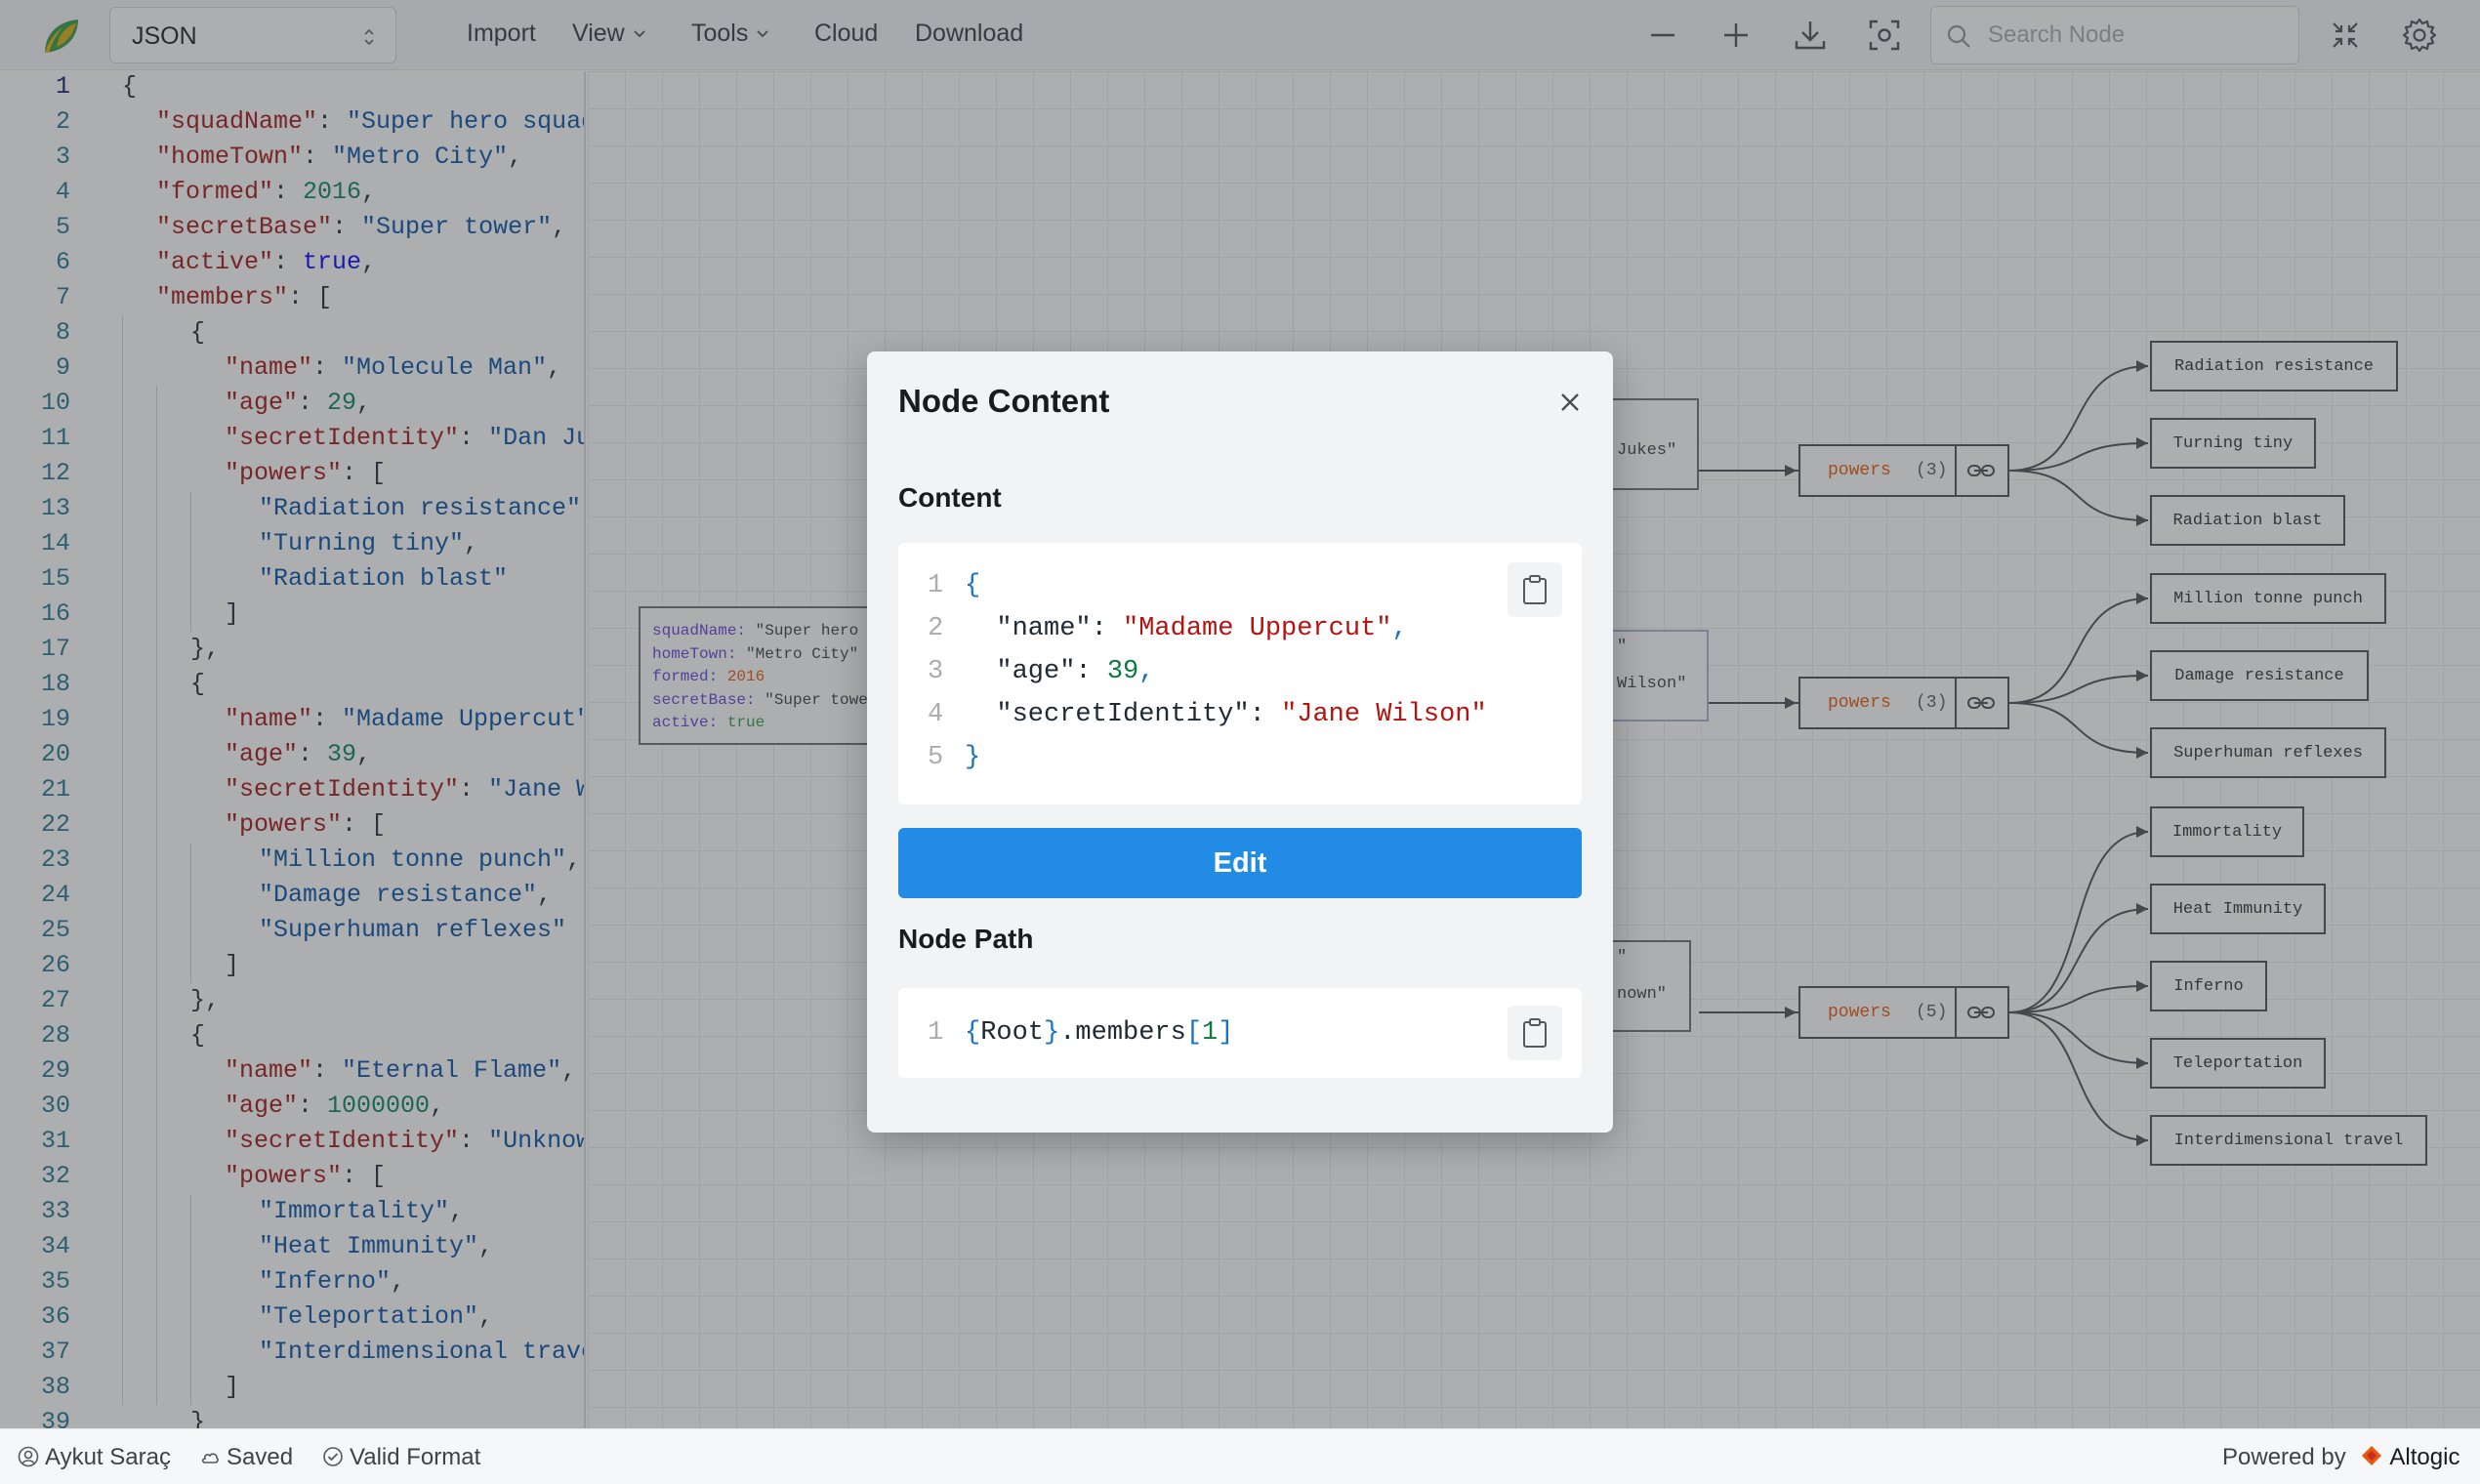 The image size is (2480, 1484). Describe the element at coordinates (108, 1457) in the screenshot. I see `status-user-label: Aykut Saraç` at that location.